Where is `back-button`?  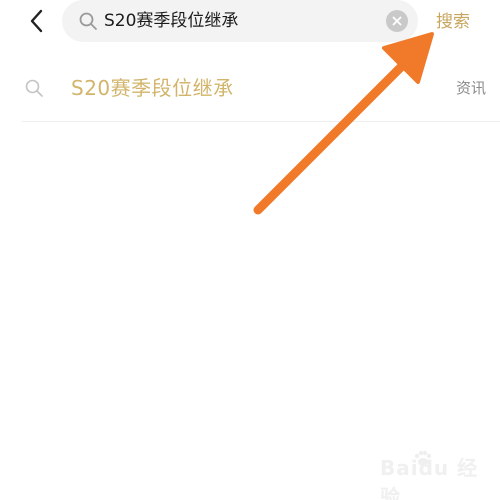 back-button is located at coordinates (36, 21).